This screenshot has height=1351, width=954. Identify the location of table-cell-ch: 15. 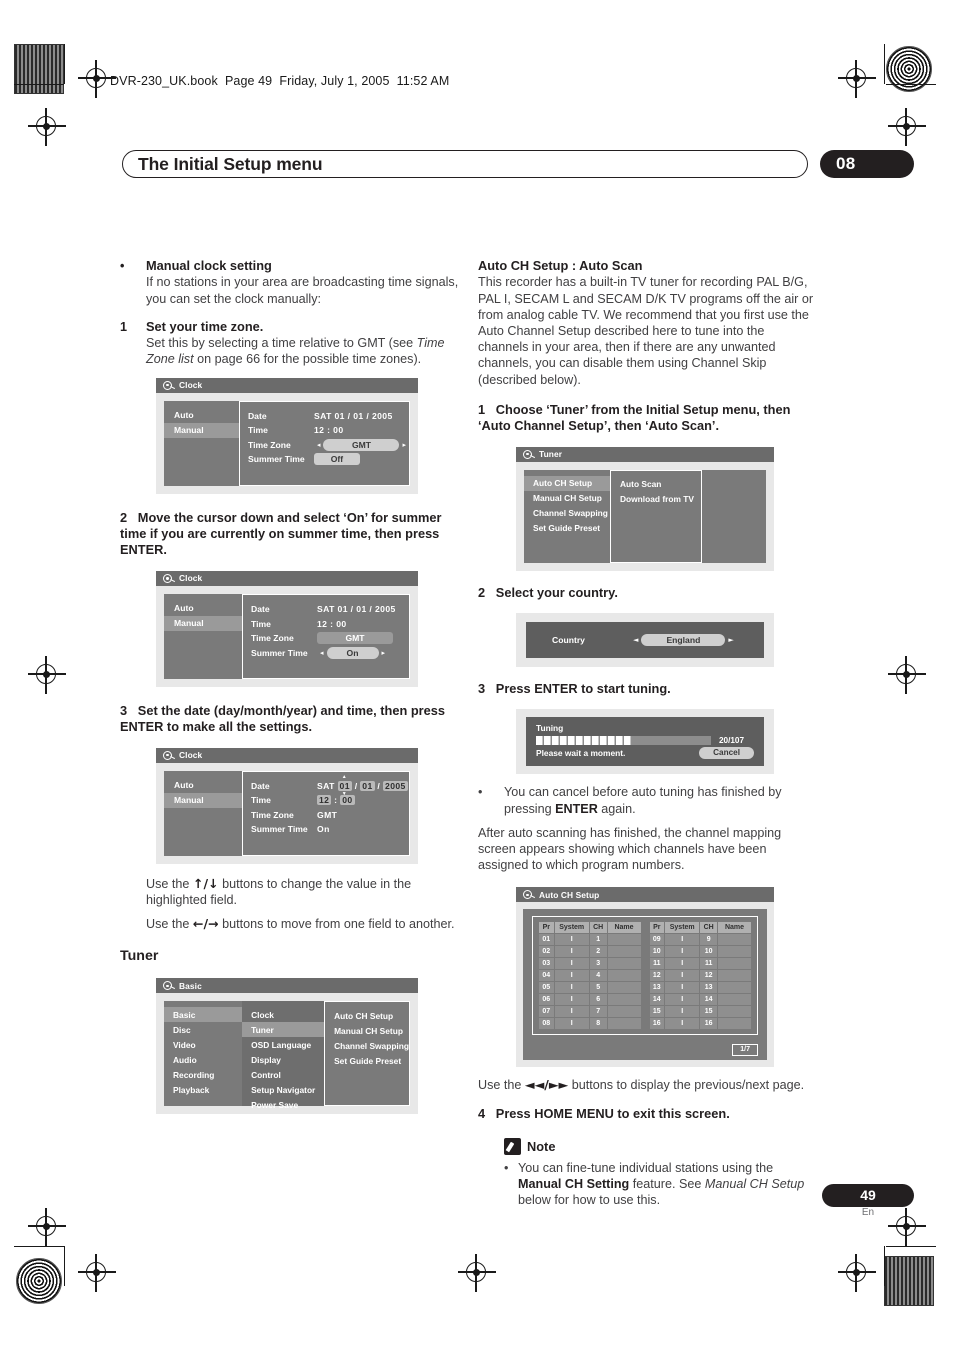
(708, 1012).